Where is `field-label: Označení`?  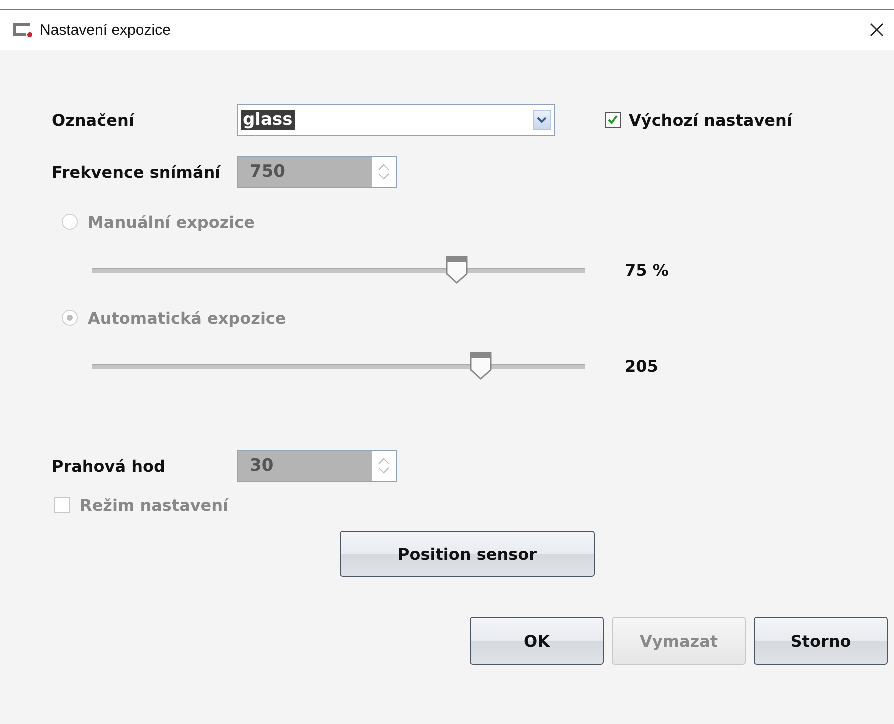 field-label: Označení is located at coordinates (94, 120).